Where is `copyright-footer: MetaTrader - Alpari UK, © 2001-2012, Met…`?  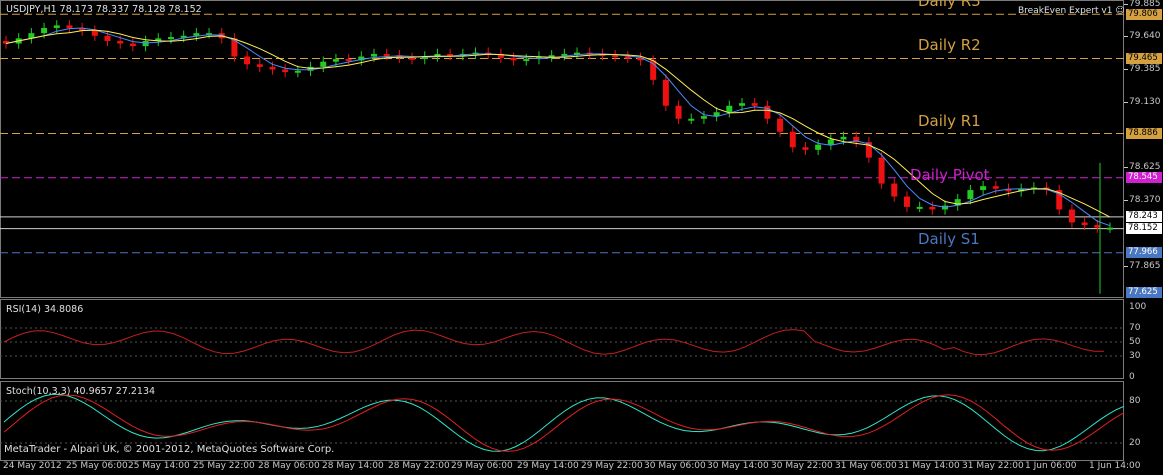 copyright-footer: MetaTrader - Alpari UK, © 2001-2012, Met… is located at coordinates (169, 449).